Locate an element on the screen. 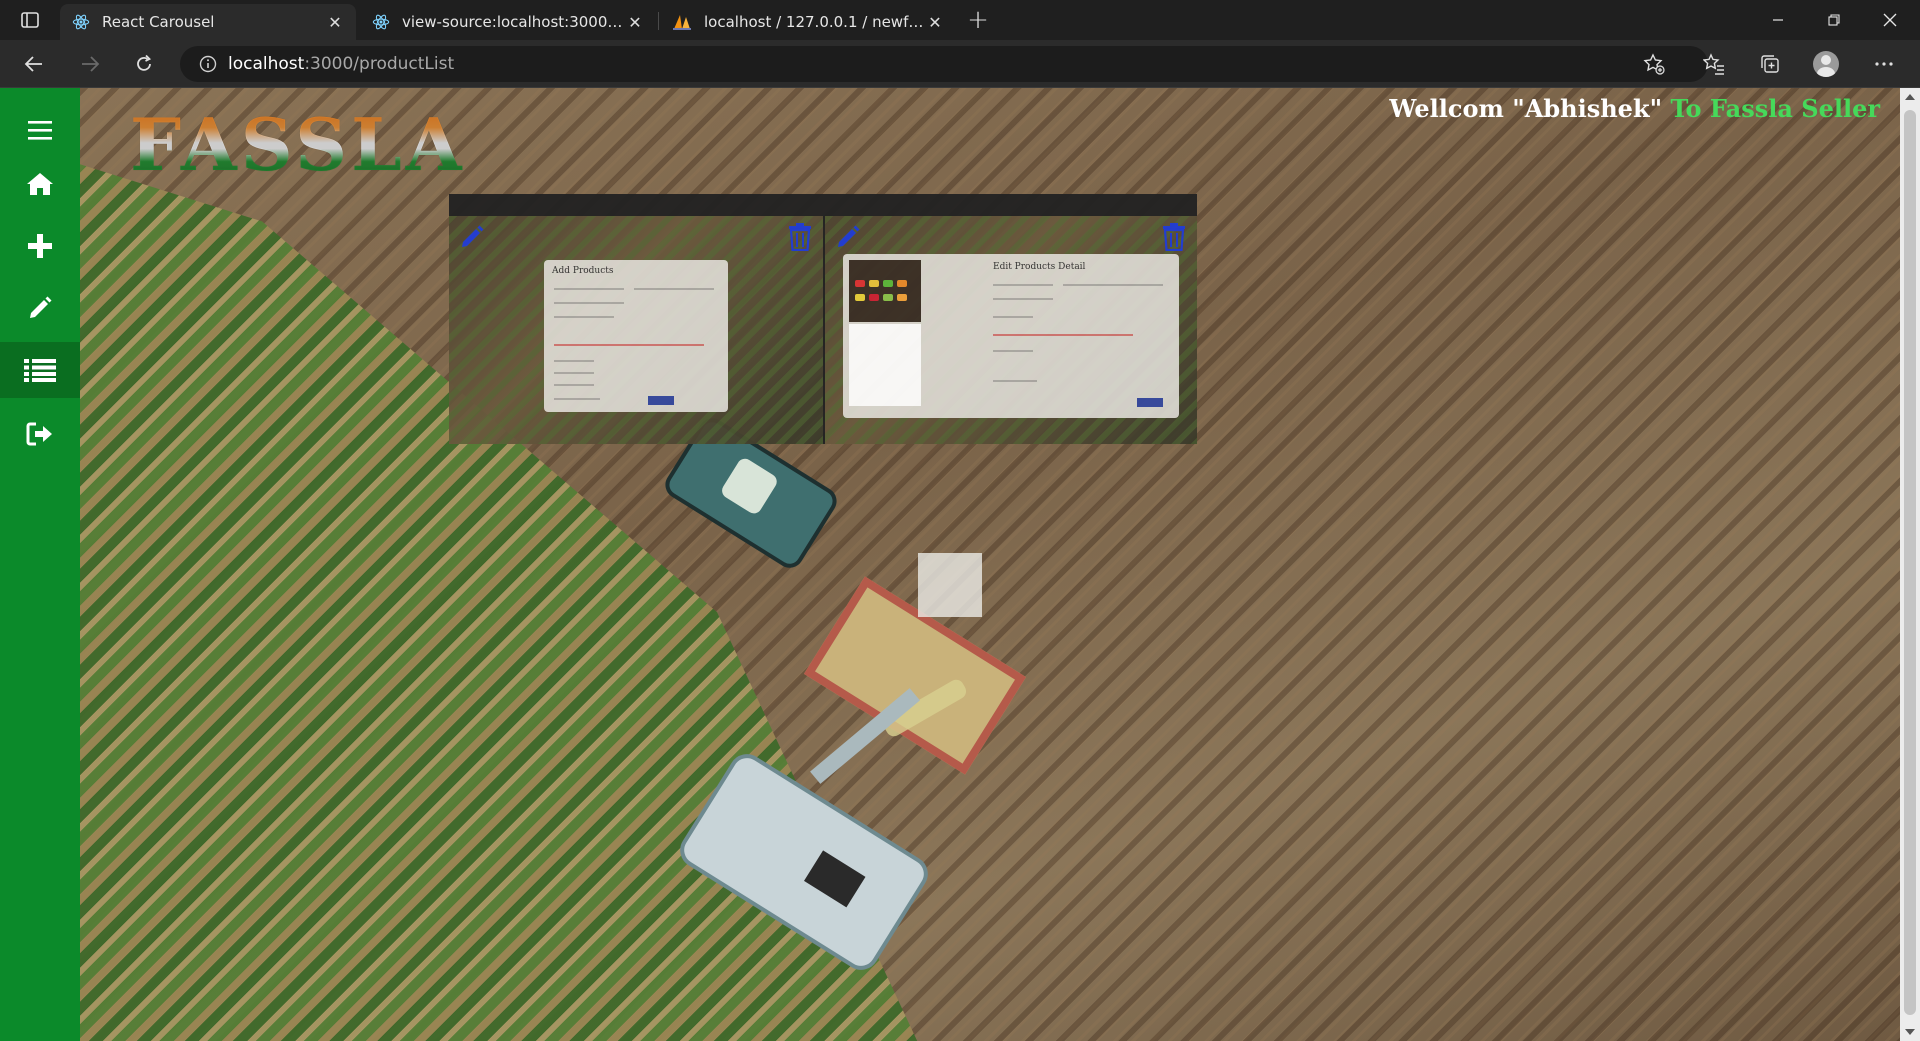 Image resolution: width=1920 pixels, height=1041 pixels. back-button is located at coordinates (34, 64).